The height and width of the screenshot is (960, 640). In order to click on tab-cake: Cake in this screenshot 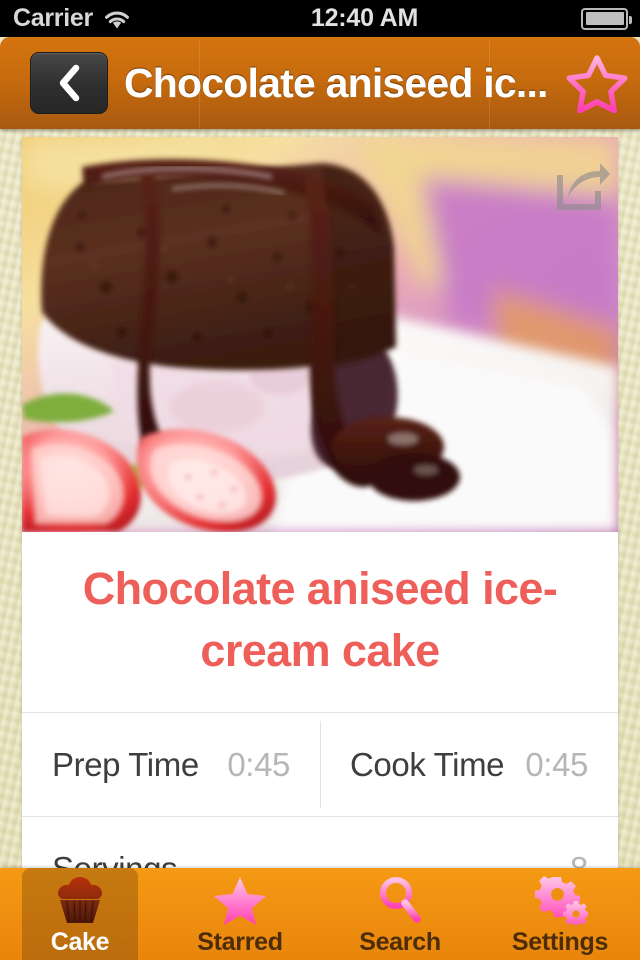, I will do `click(80, 914)`.